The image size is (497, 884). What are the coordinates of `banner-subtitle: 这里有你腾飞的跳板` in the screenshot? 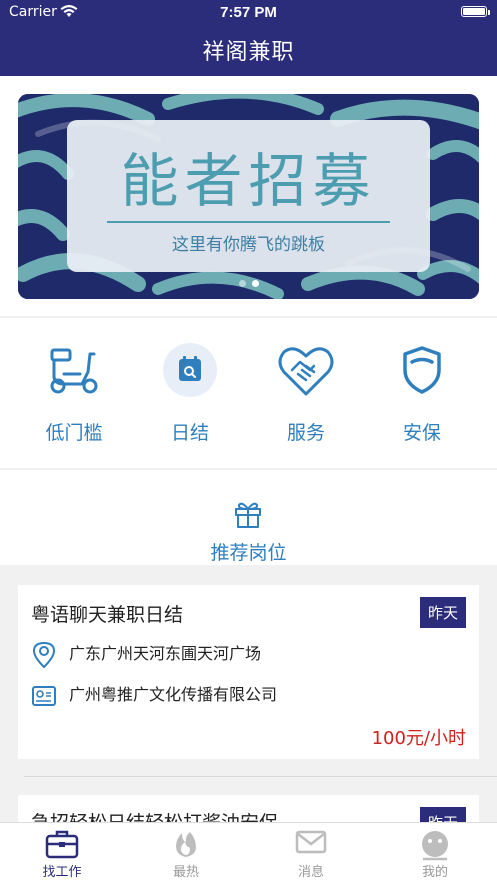 It's located at (248, 245).